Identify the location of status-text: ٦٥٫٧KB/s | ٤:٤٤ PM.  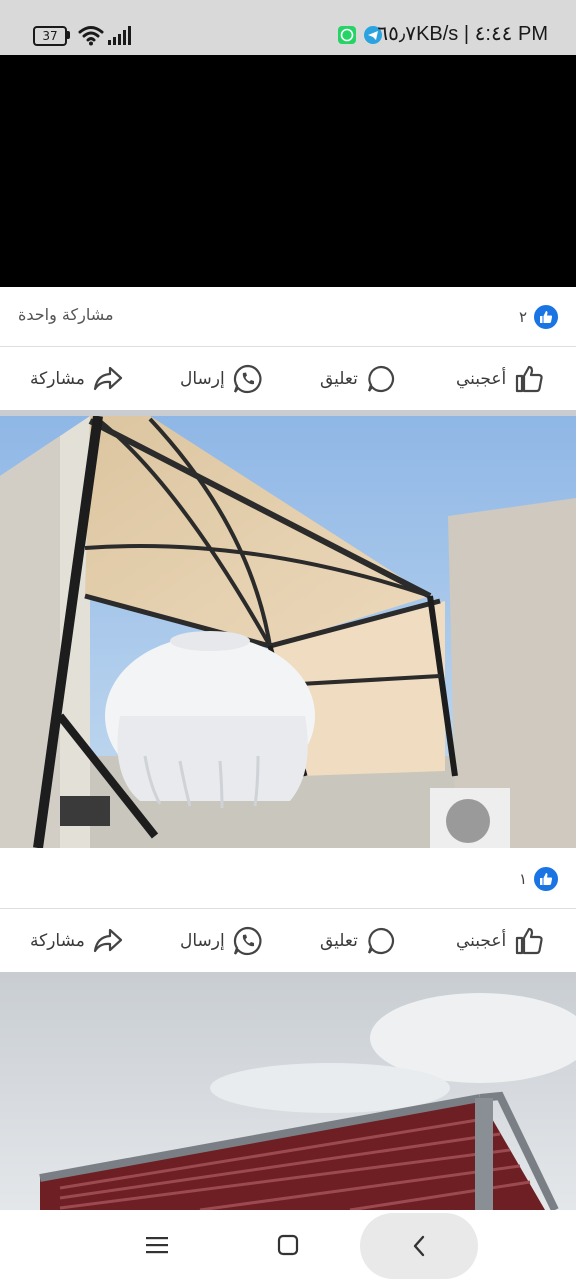
(462, 33).